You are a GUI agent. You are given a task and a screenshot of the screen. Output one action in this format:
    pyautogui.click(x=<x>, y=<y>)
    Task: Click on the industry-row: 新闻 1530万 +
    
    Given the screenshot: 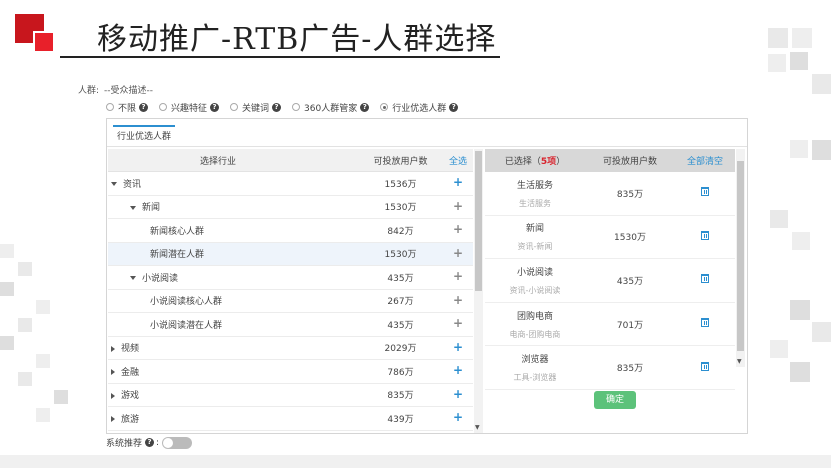 What is the action you would take?
    pyautogui.click(x=290, y=207)
    